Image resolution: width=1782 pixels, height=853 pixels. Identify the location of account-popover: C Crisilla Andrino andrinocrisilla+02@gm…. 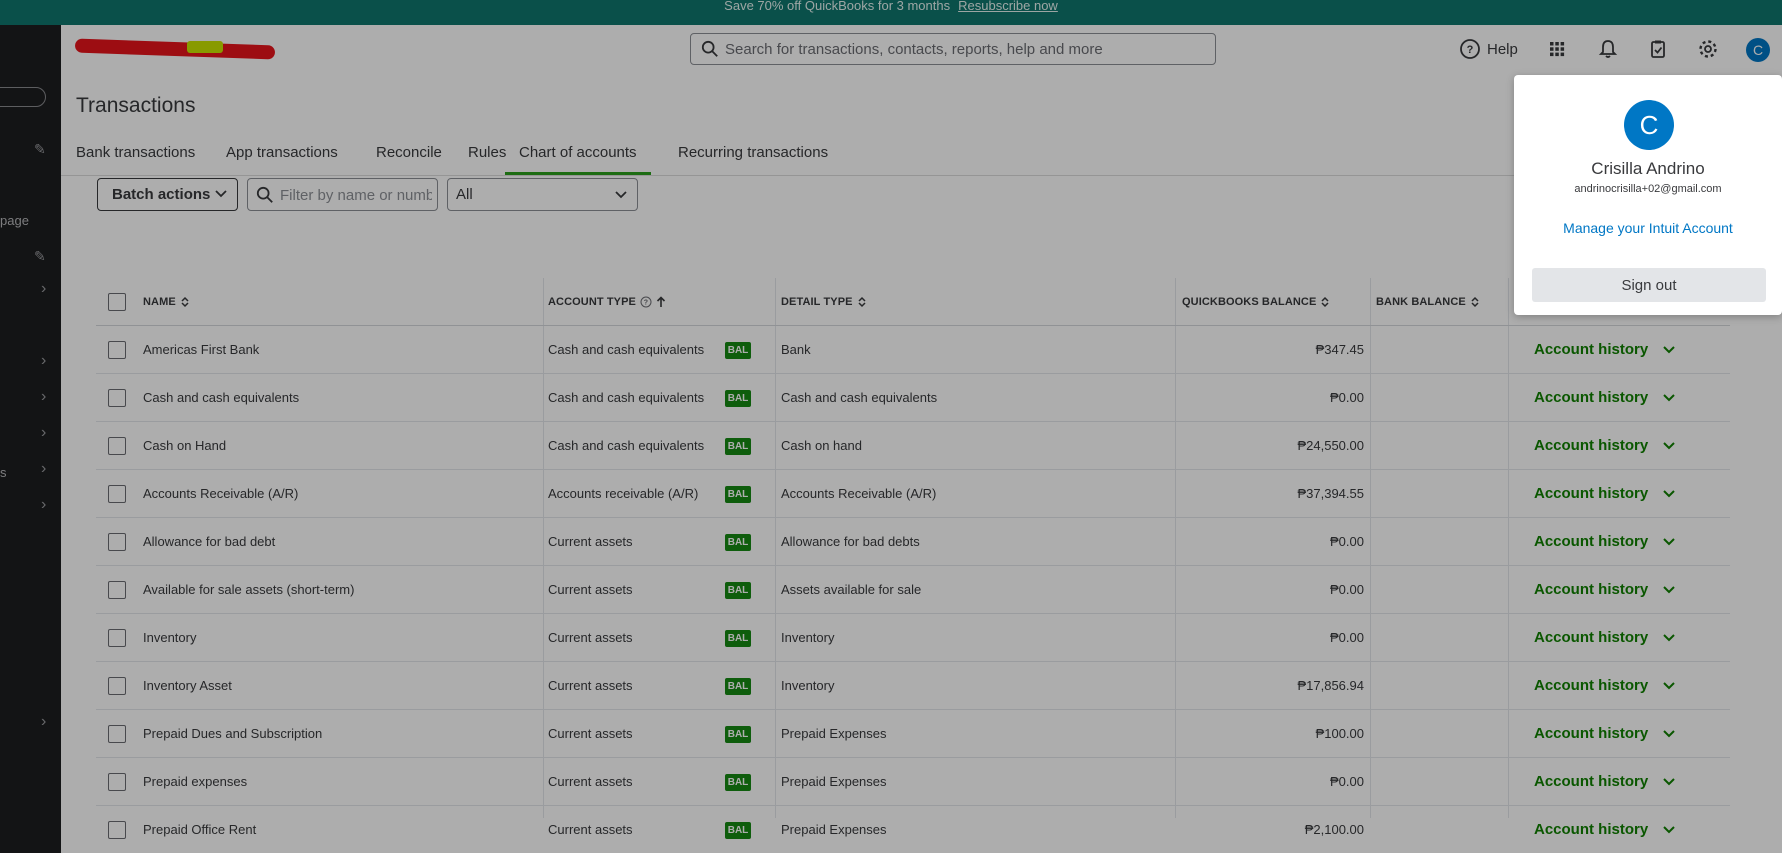
(1648, 195).